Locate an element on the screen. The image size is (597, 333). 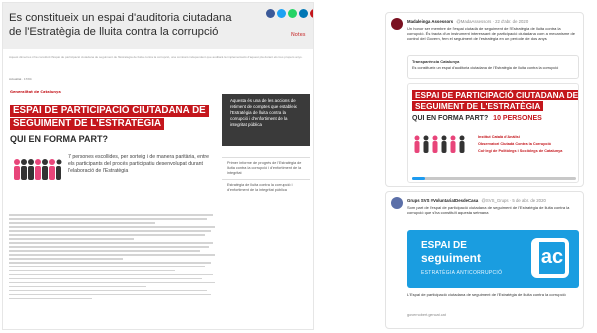
ac-logo: ac is located at coordinates (550, 258).